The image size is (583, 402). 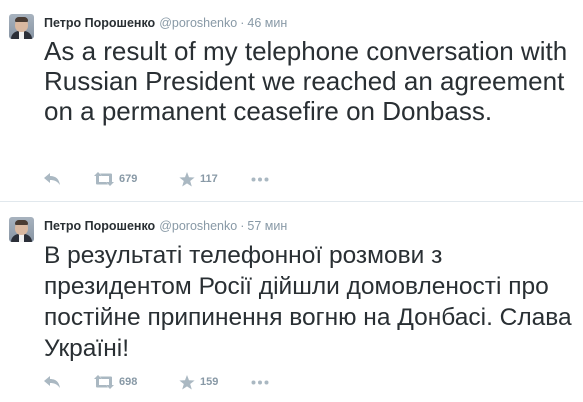 I want to click on retweet-count: 698, so click(x=128, y=382).